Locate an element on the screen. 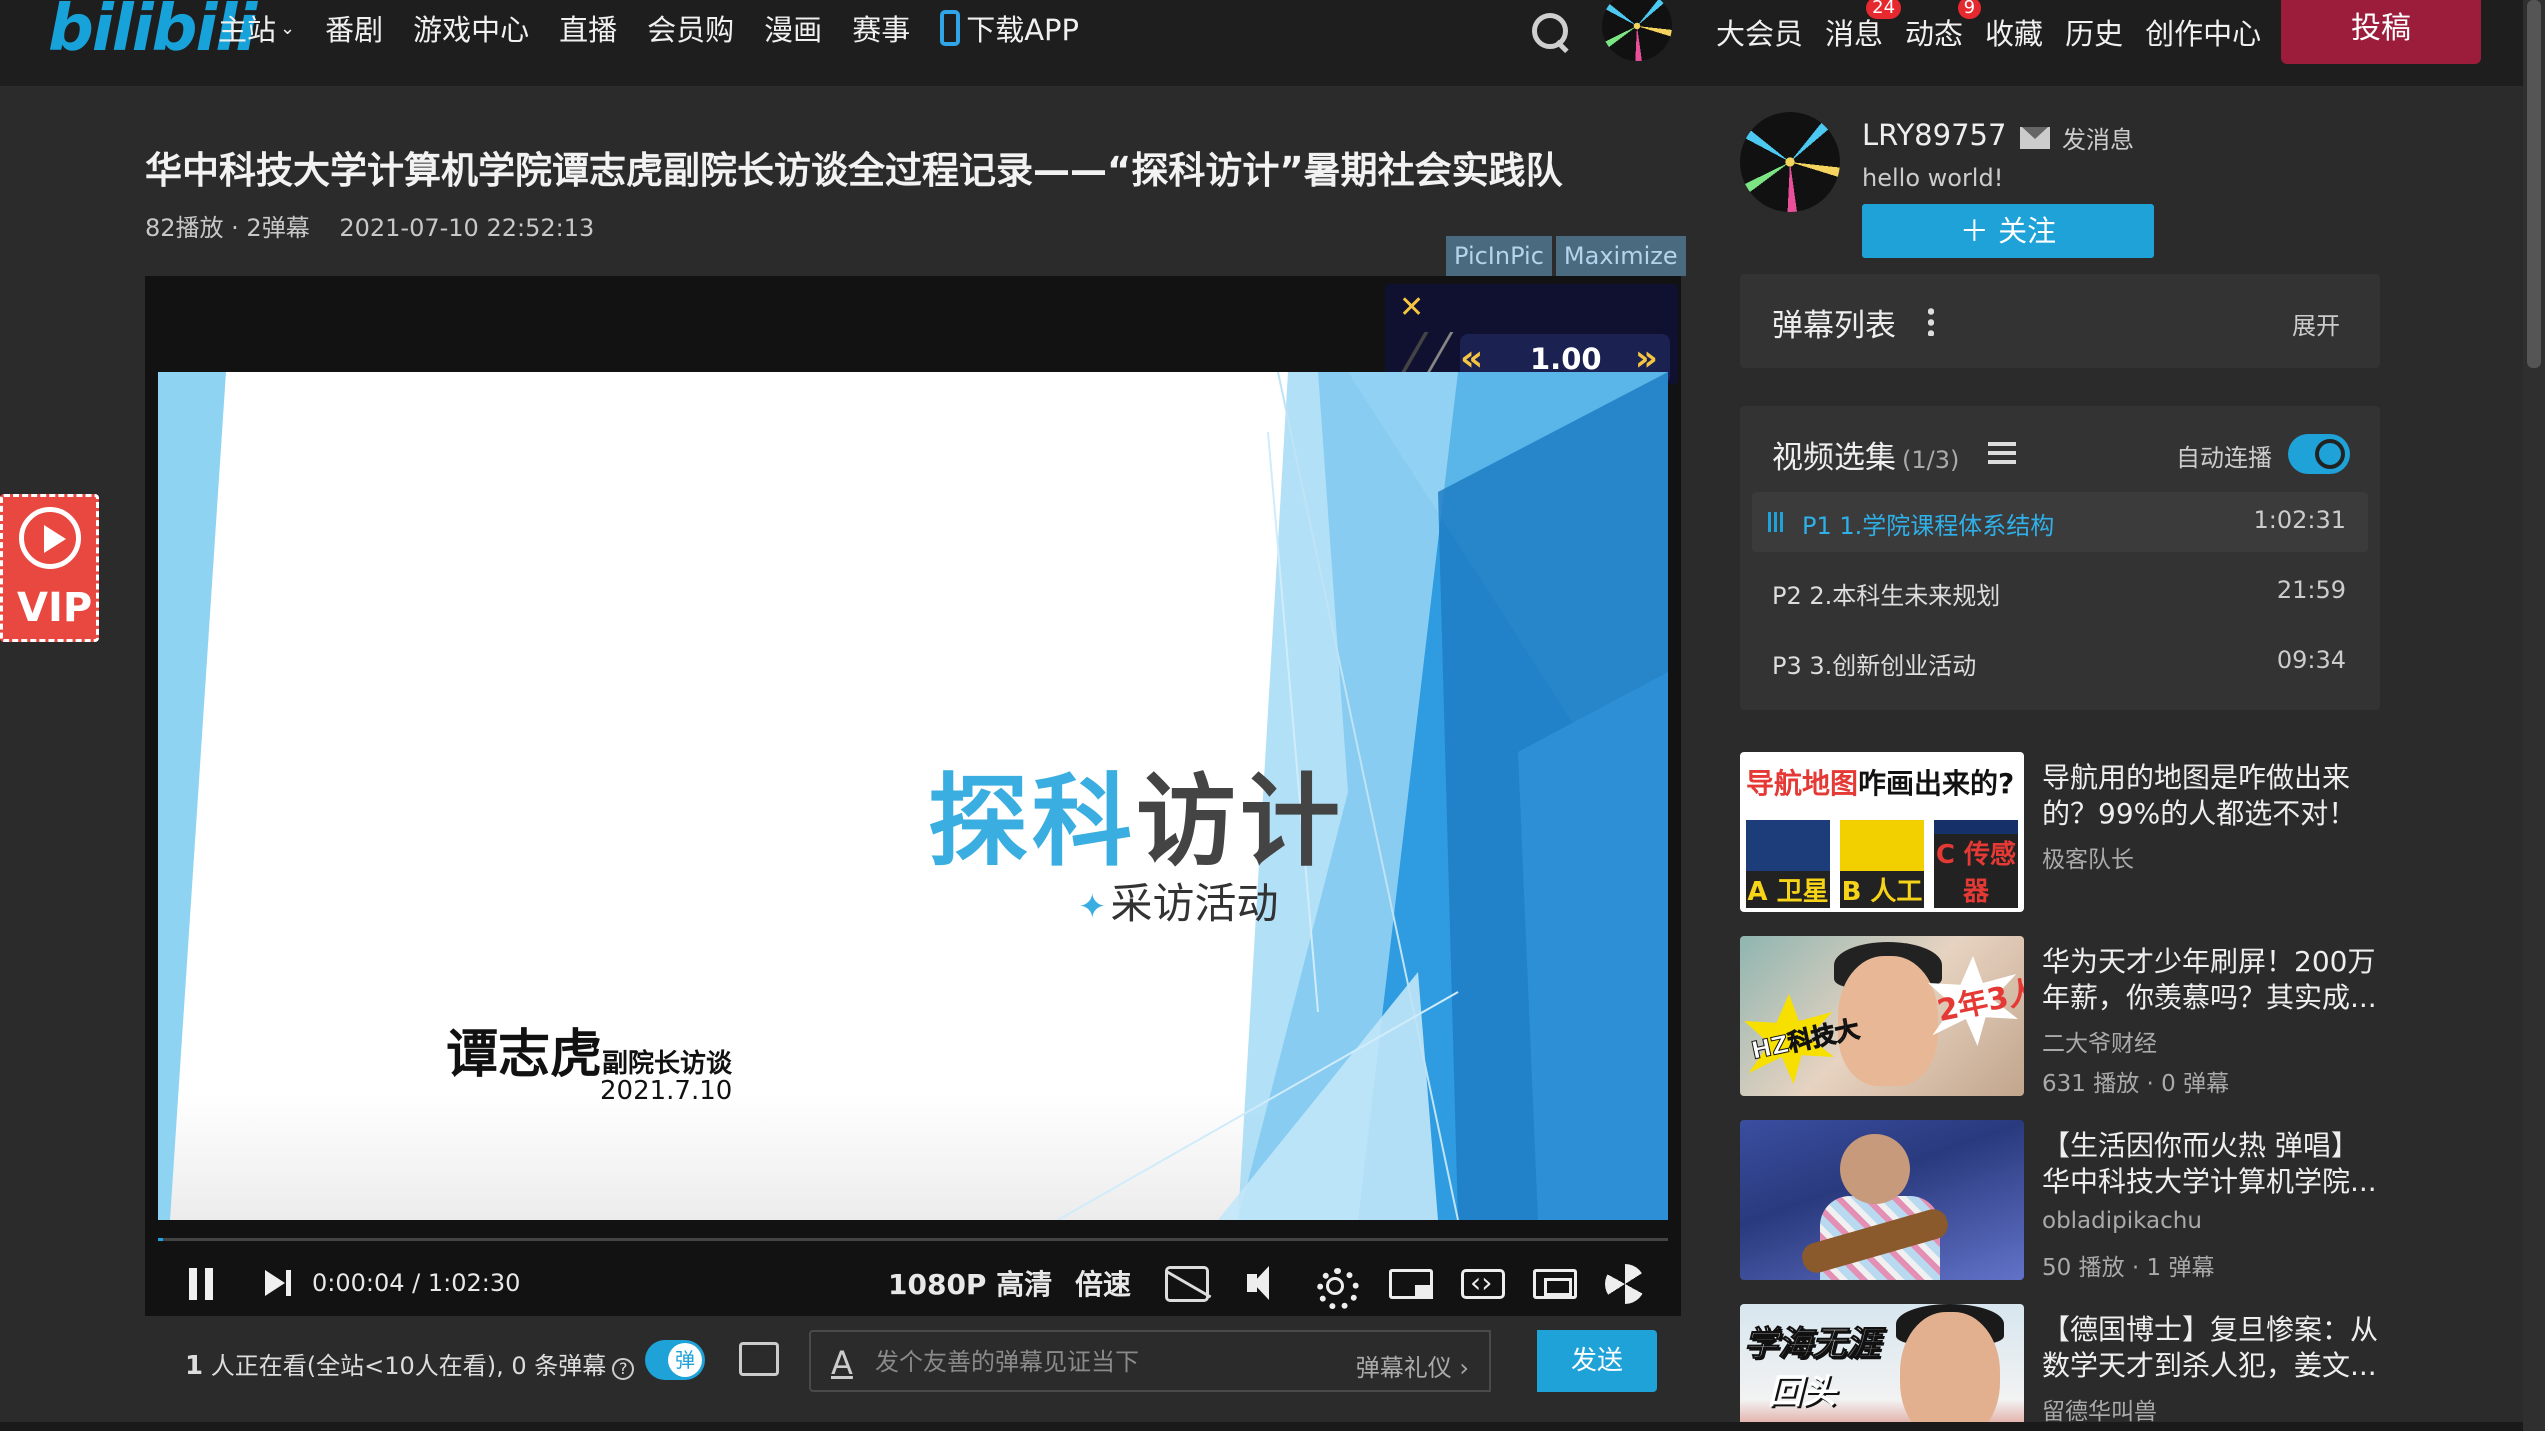 The image size is (2545, 1431). nav-main-site: 主站 ⌄ is located at coordinates (256, 28).